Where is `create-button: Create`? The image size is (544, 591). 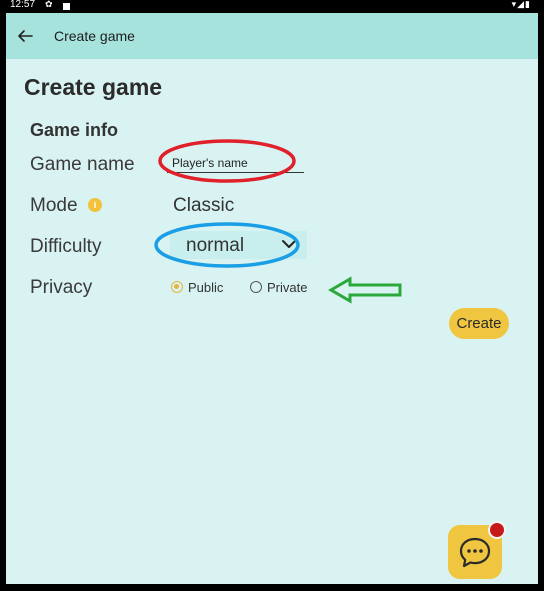
create-button: Create is located at coordinates (479, 323).